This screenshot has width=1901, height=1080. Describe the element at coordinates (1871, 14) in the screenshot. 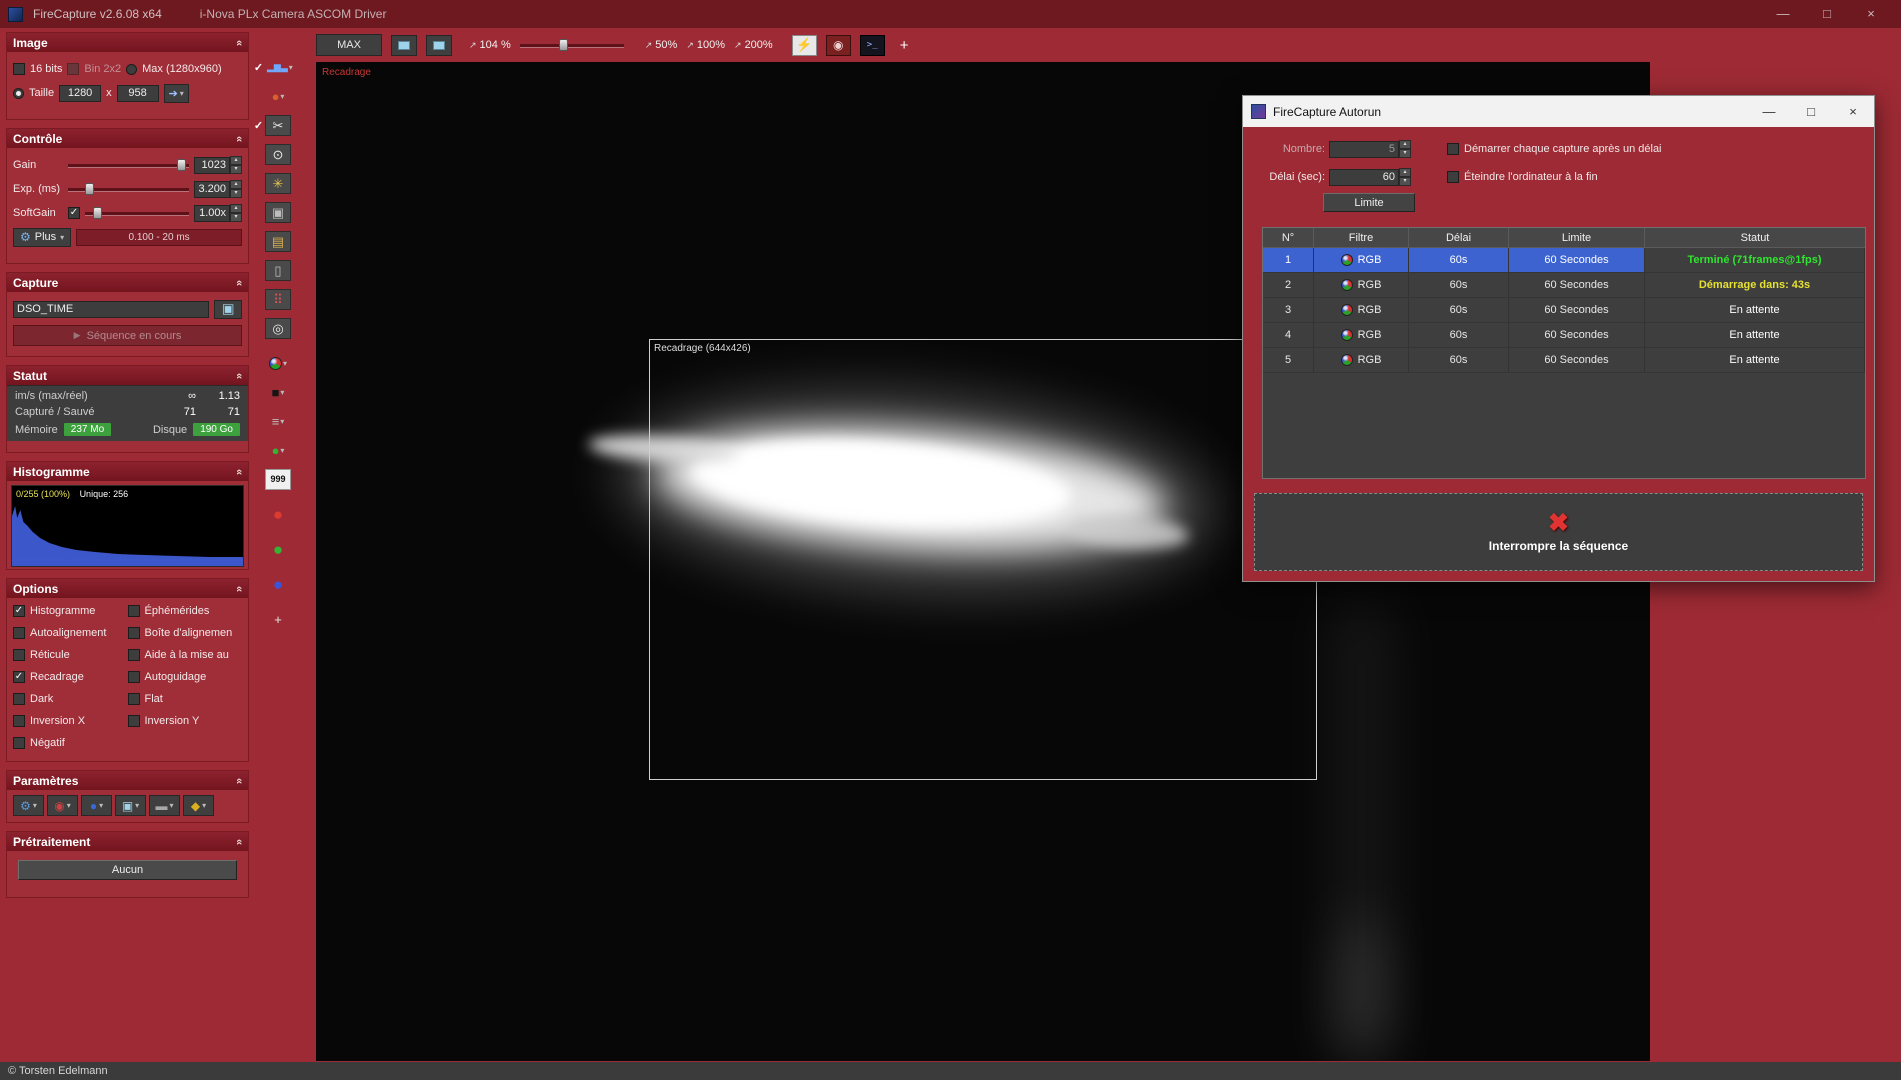

I see `close-button: ×` at that location.